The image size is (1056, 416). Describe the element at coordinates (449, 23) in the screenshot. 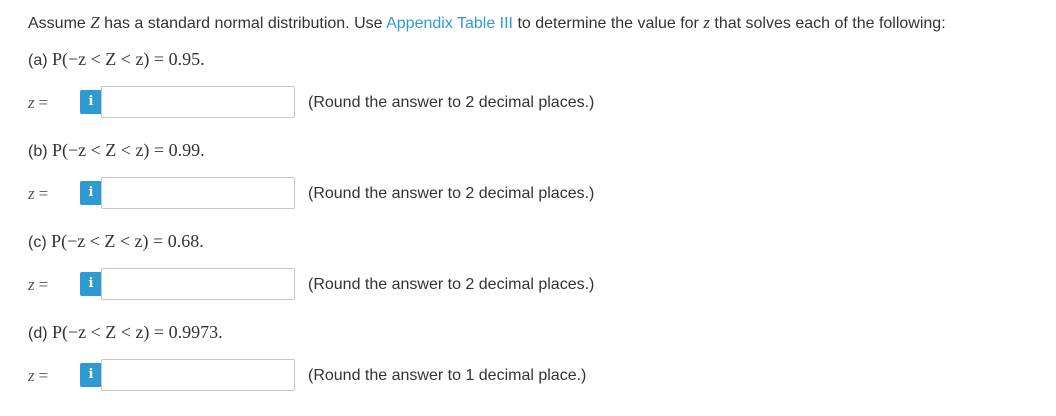

I see `appendix-table-link: Appendix Table III` at that location.